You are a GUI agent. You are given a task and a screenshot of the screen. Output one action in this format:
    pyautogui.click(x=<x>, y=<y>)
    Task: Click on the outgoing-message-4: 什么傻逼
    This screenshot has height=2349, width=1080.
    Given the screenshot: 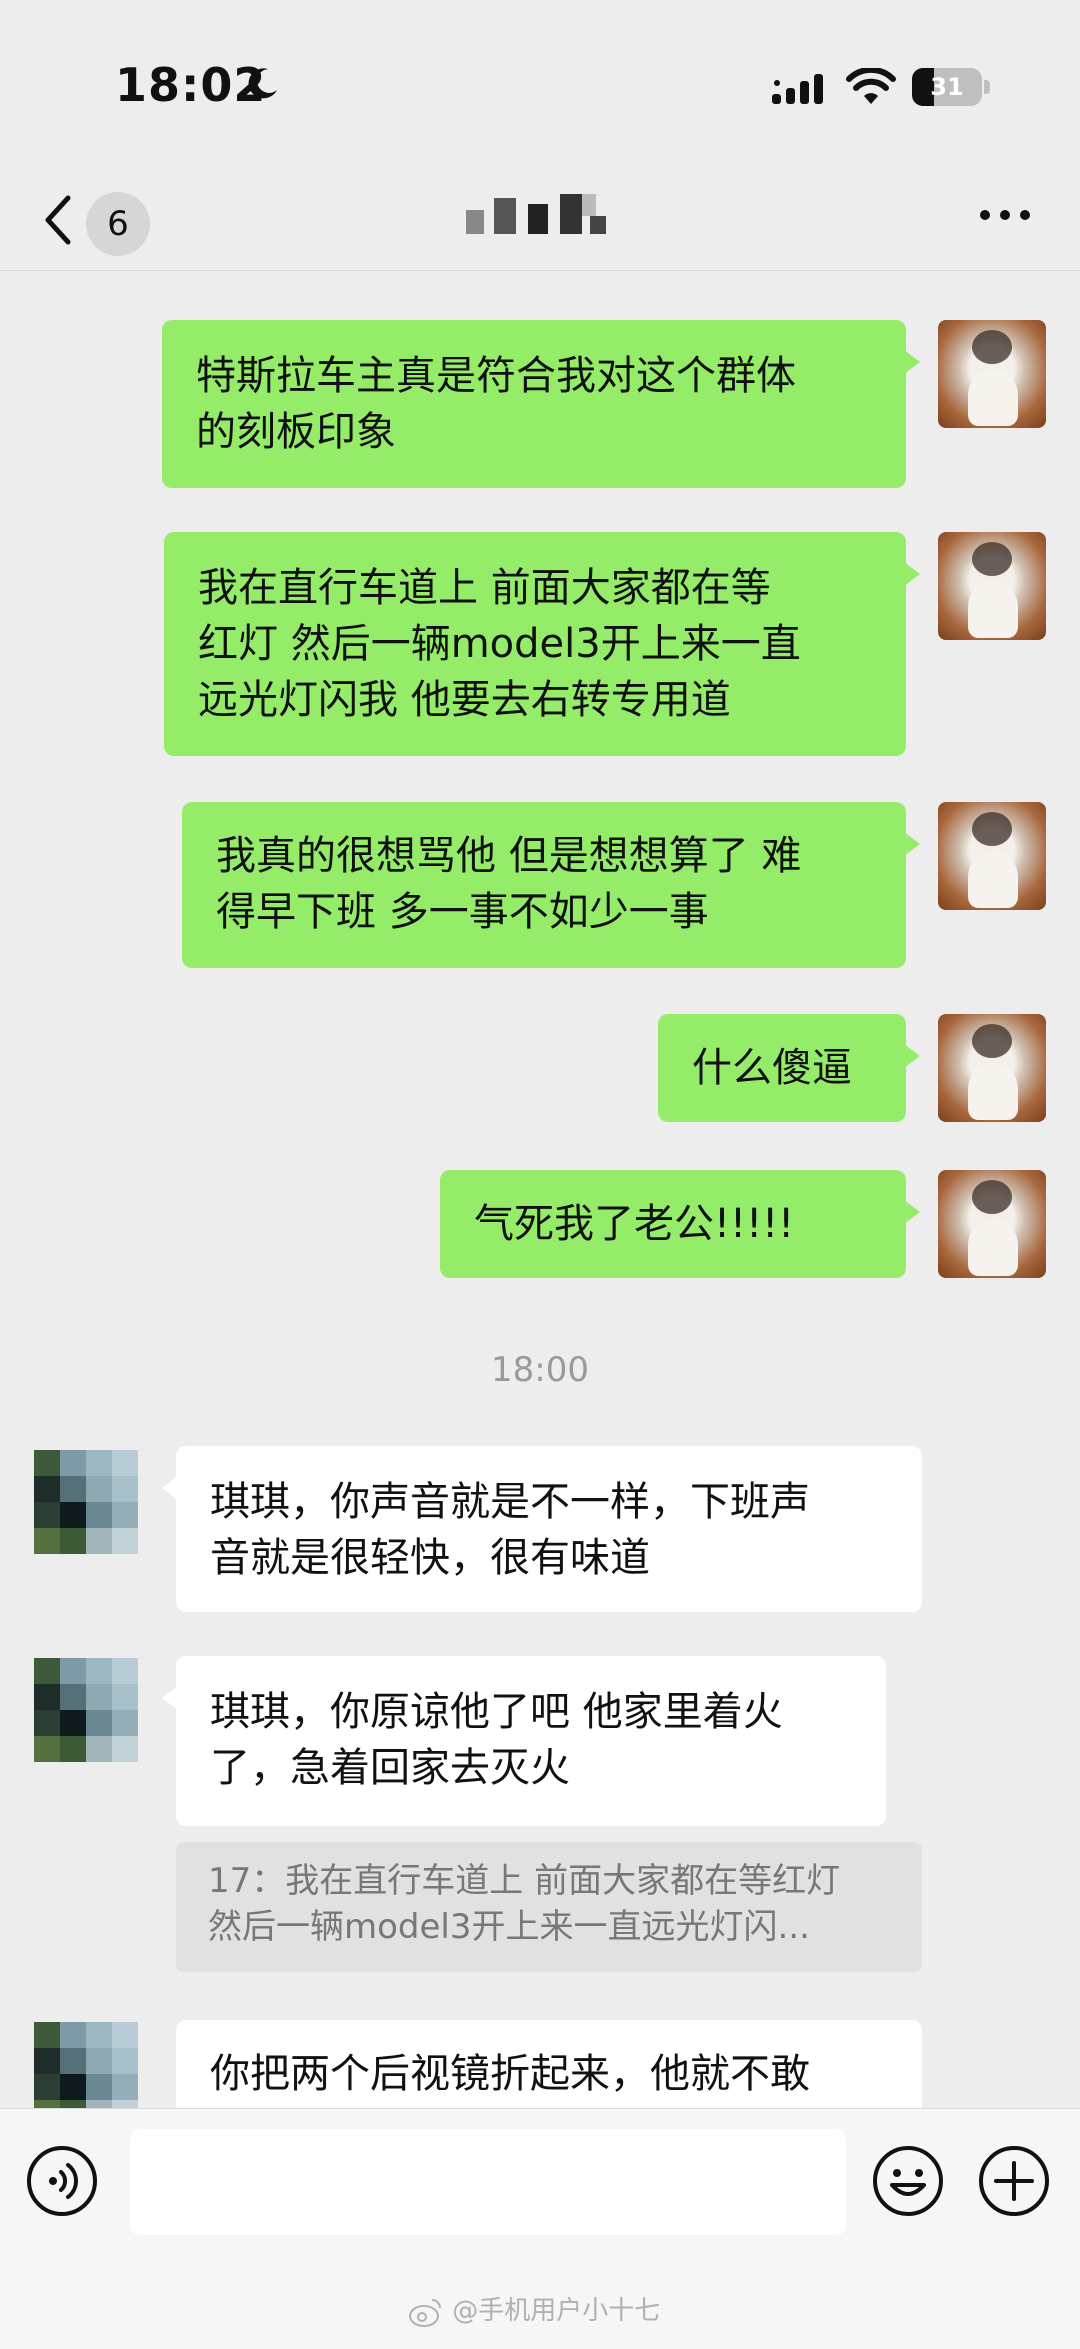 What is the action you would take?
    pyautogui.click(x=789, y=1068)
    